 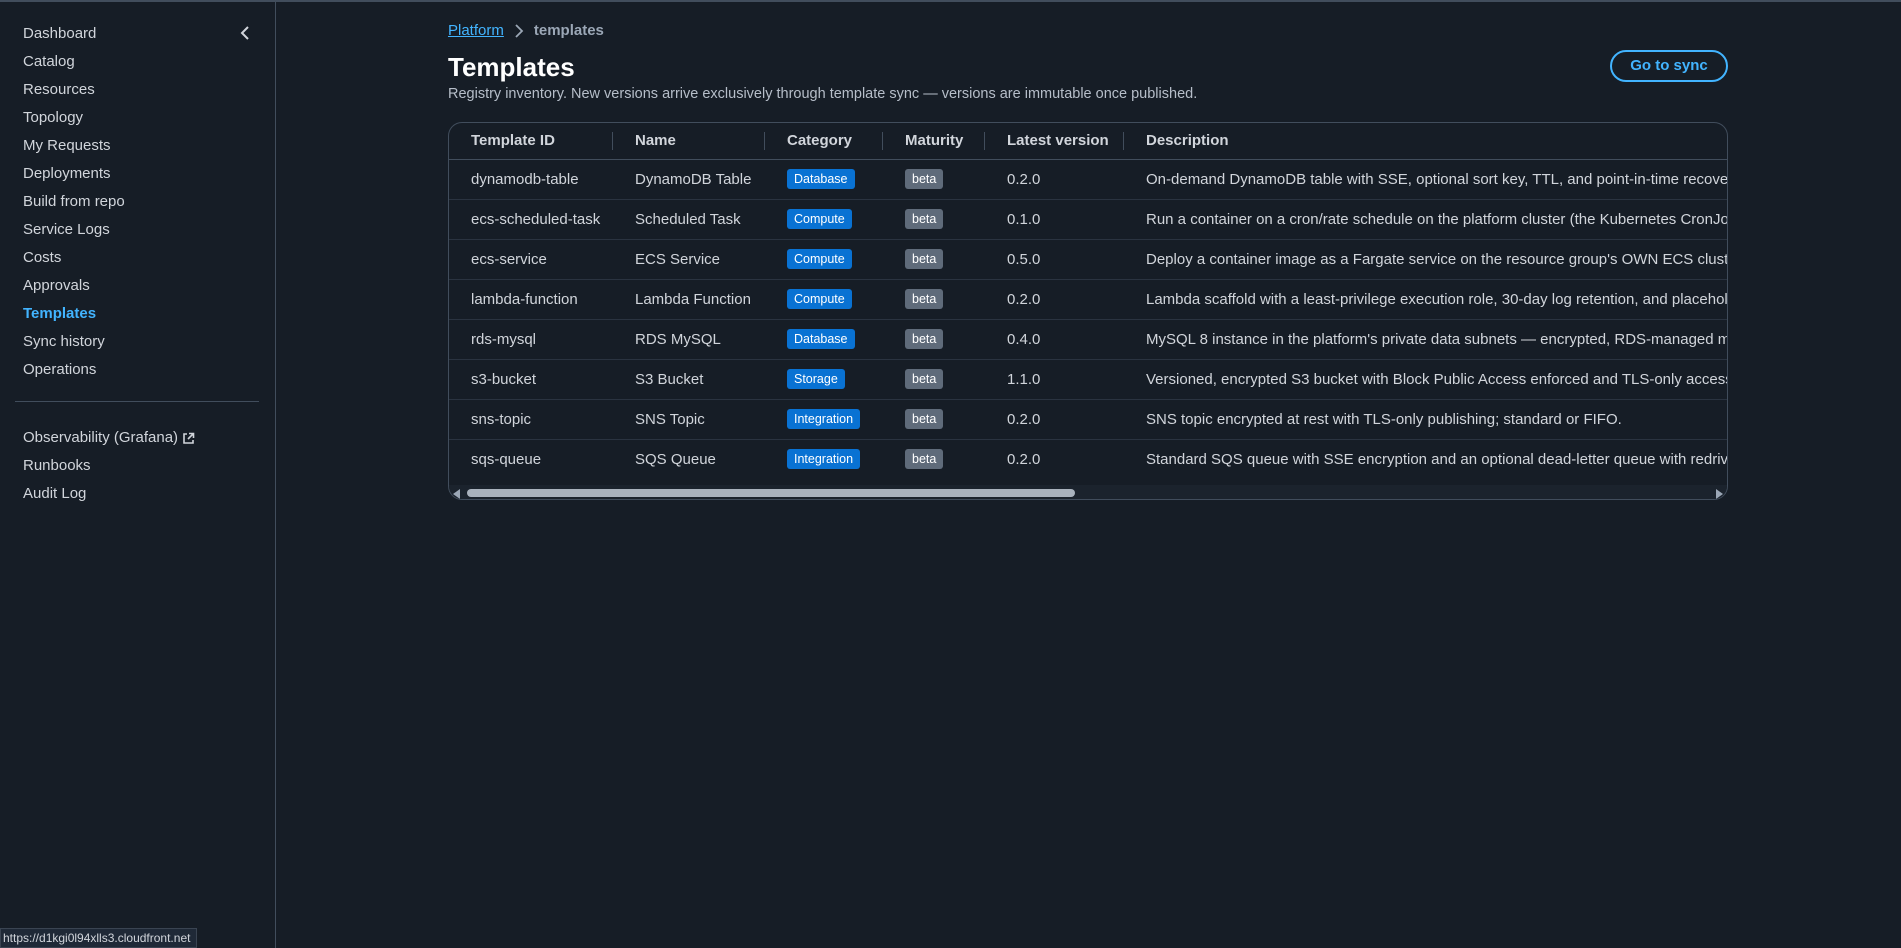 What do you see at coordinates (531, 141) in the screenshot?
I see `column-header-template-id: Template ID` at bounding box center [531, 141].